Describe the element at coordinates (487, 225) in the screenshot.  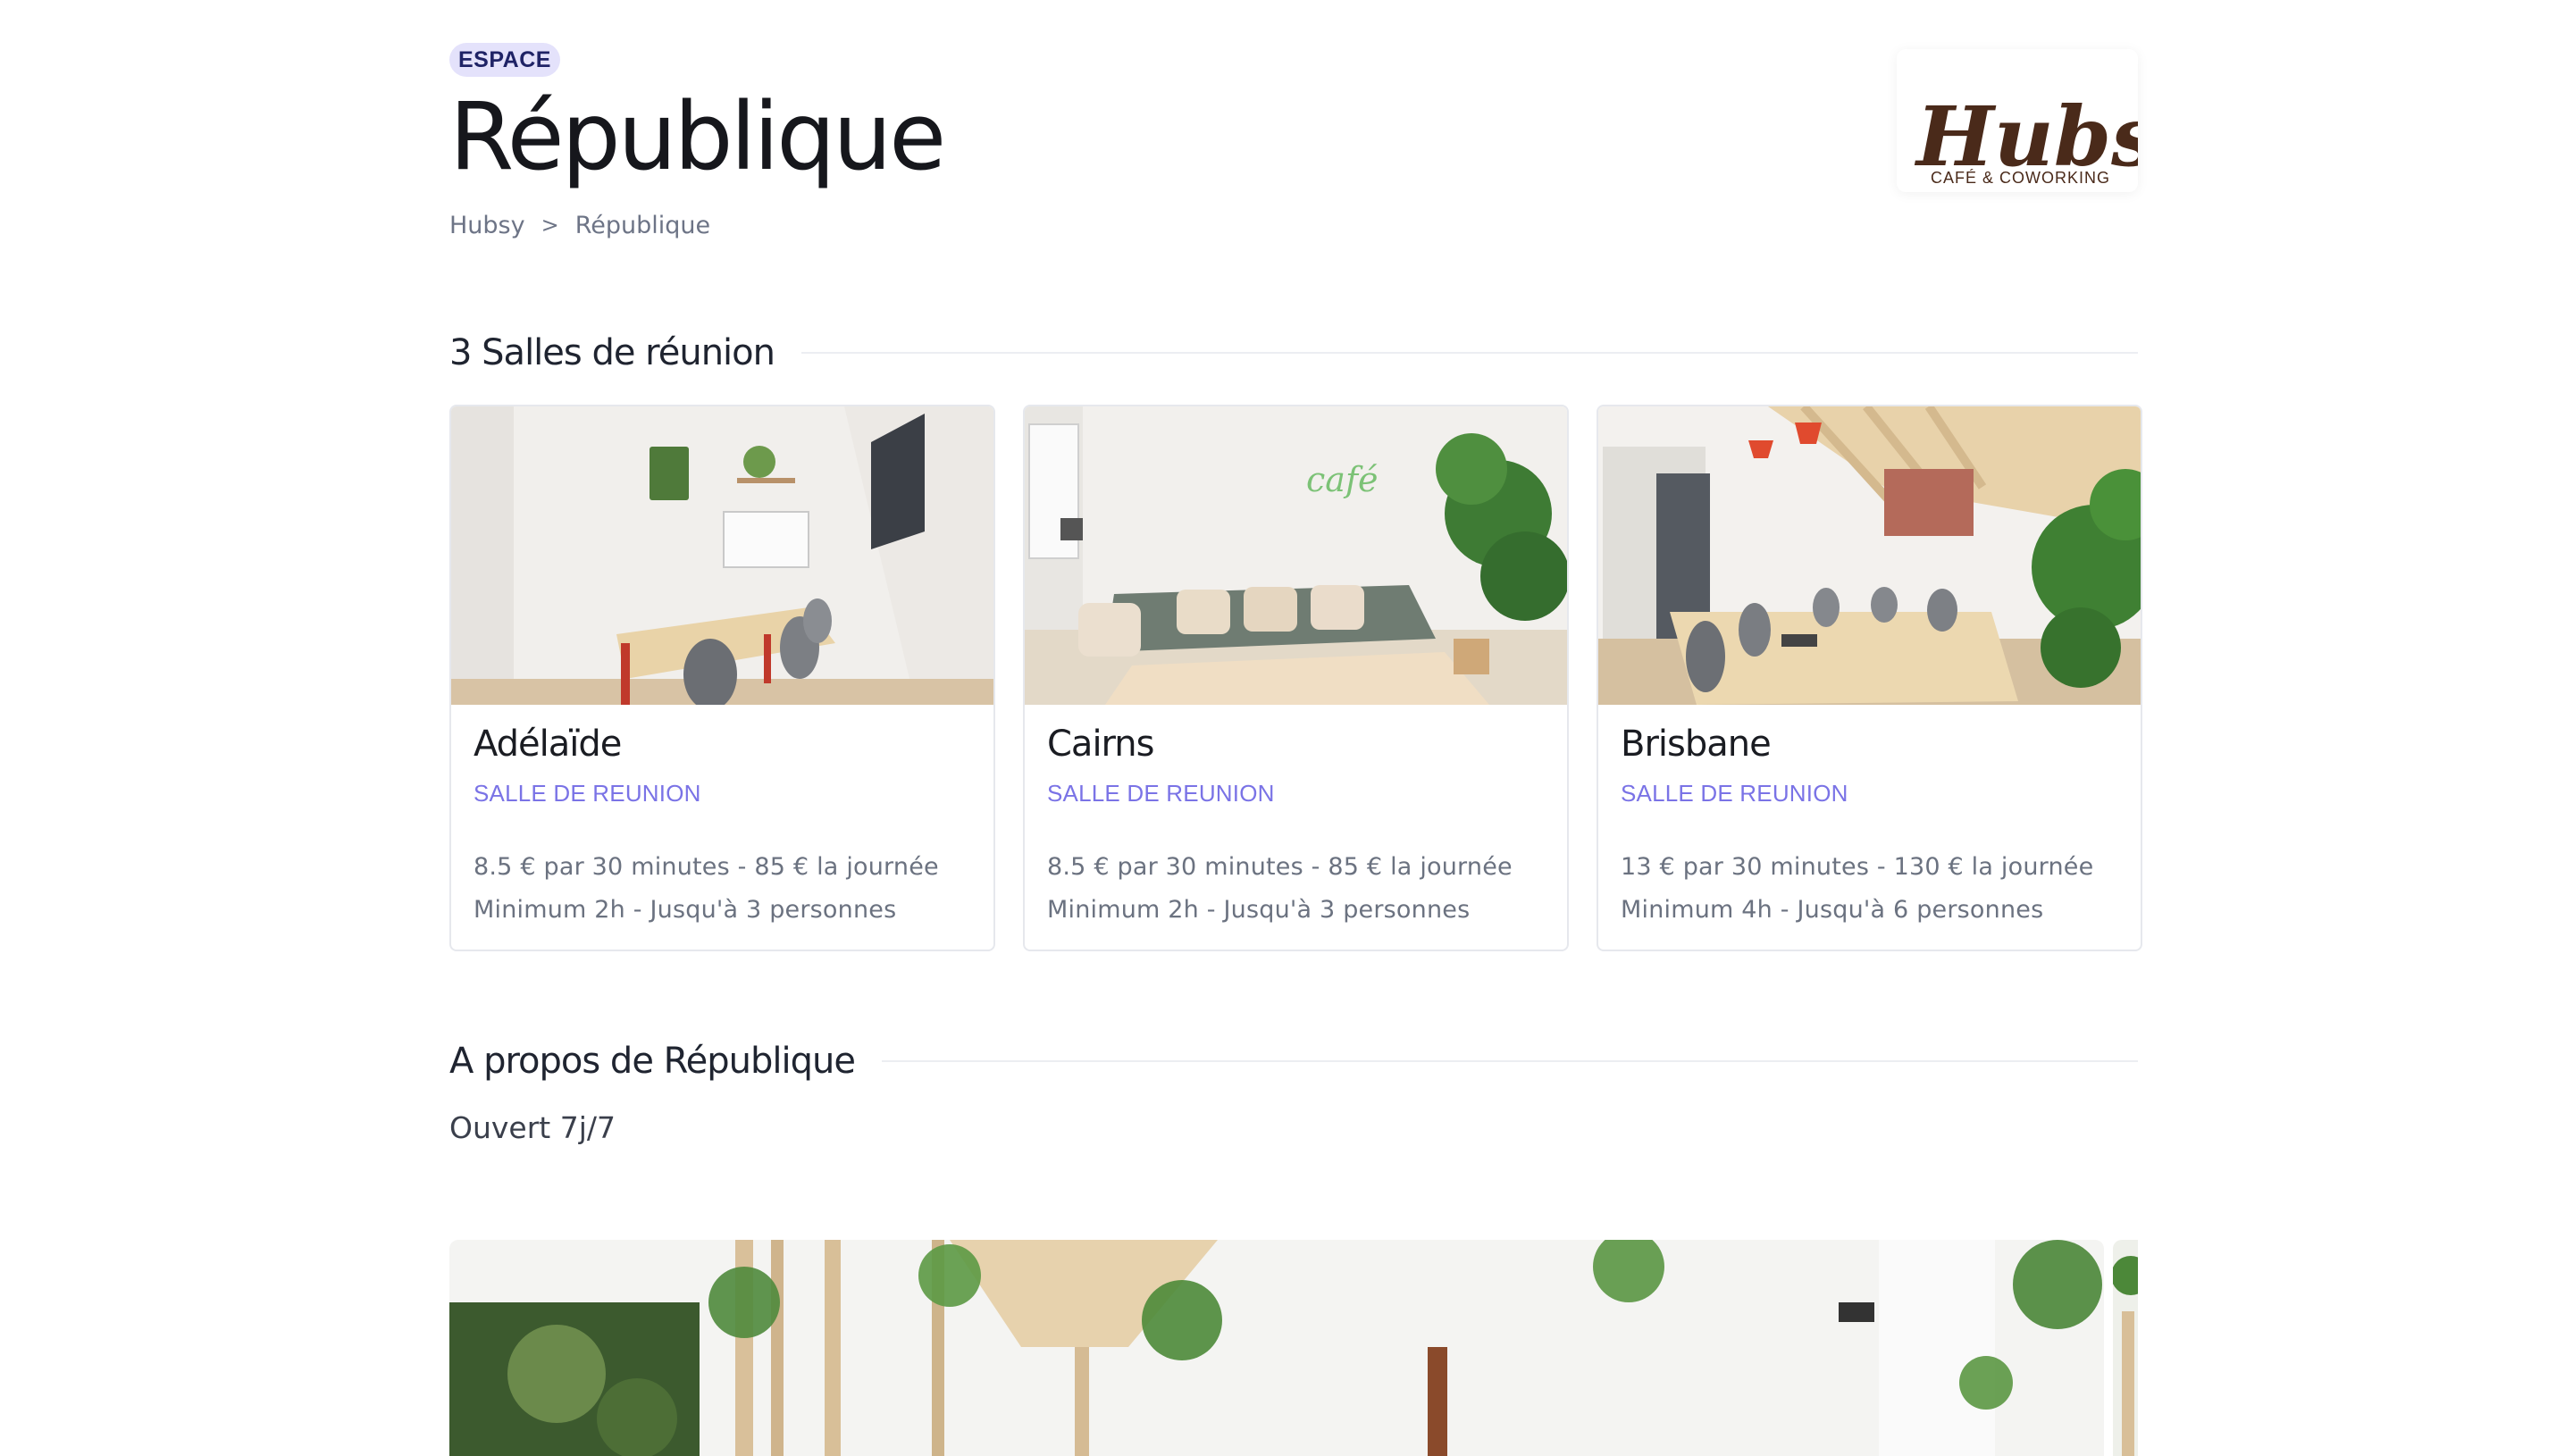
I see `breadcrumb-home-link: Hubsy` at that location.